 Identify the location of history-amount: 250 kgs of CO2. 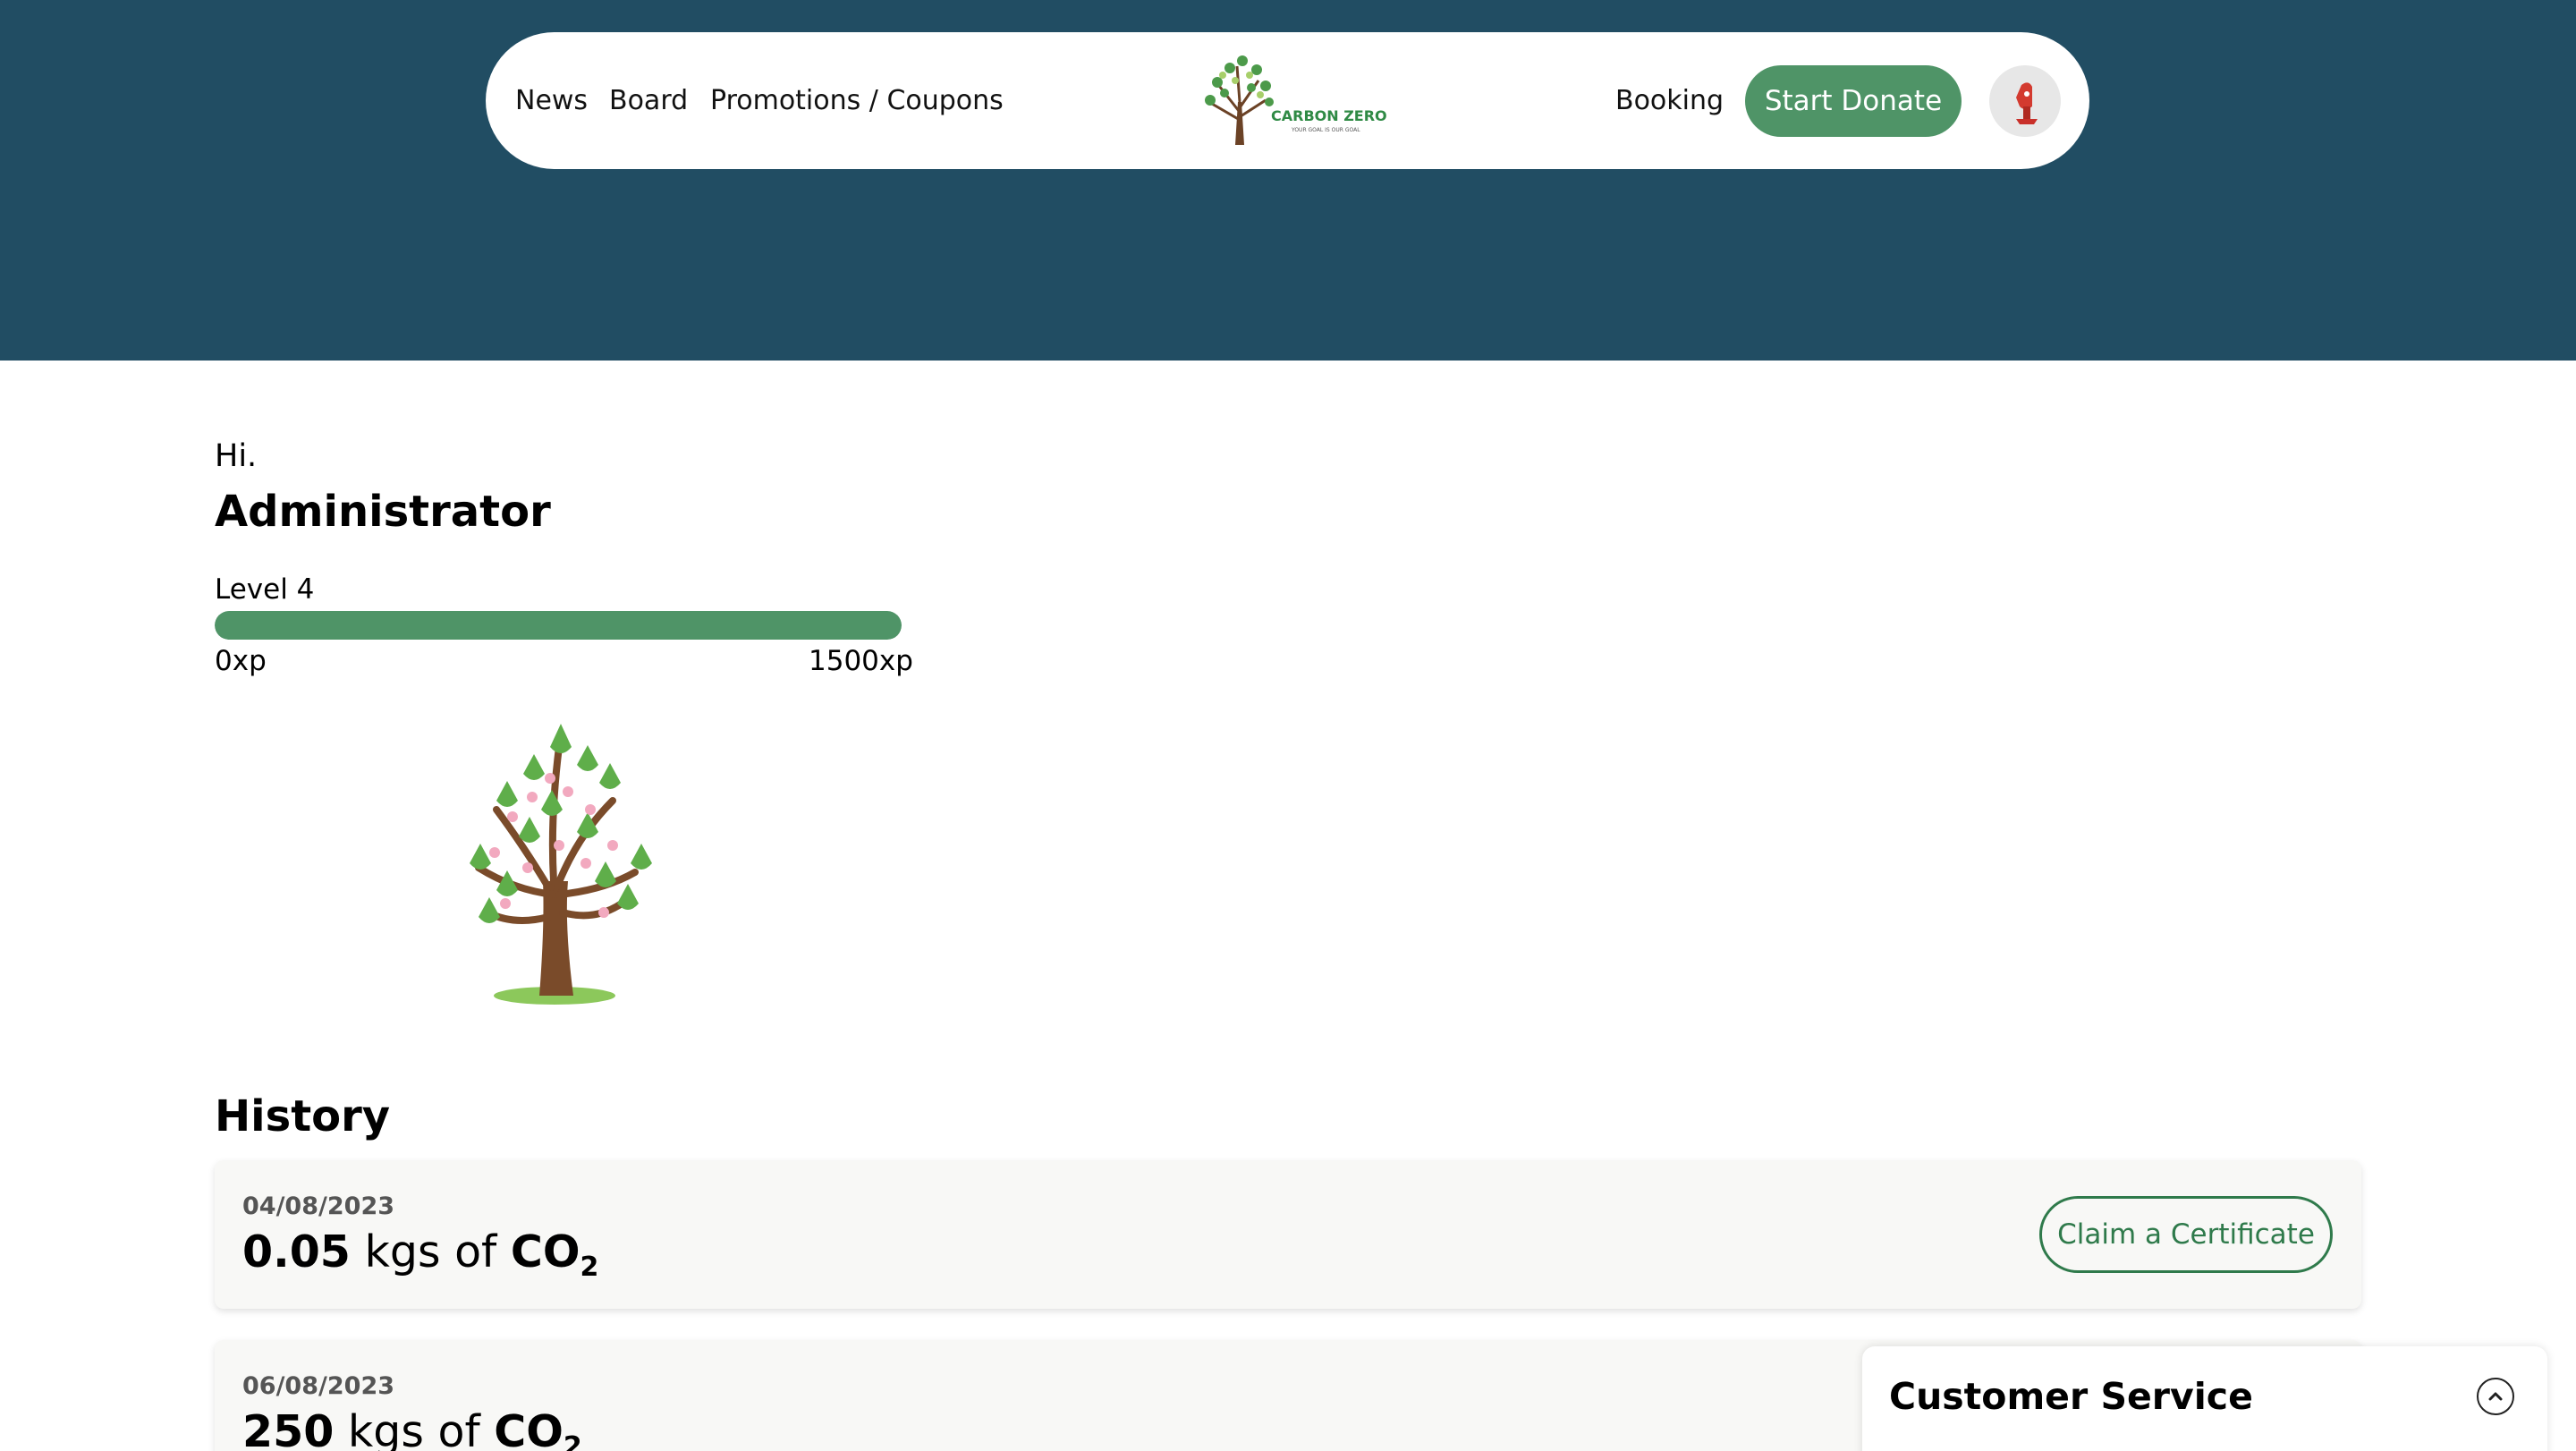
(412, 1428).